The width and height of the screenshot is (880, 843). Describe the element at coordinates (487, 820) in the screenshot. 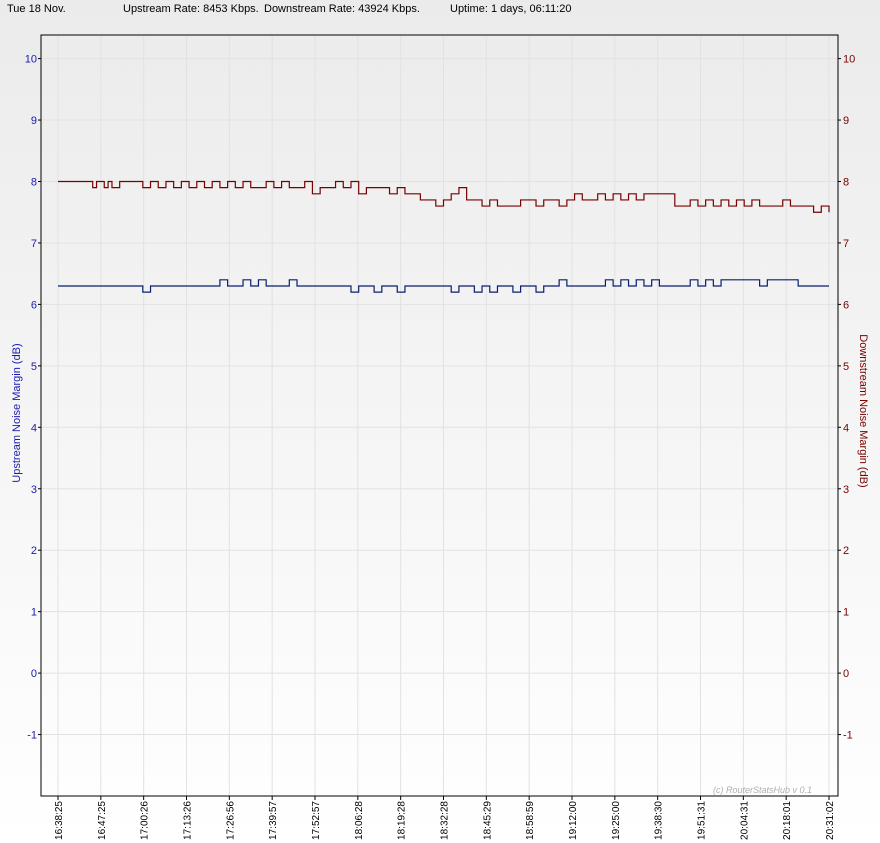

I see `x-tick-label: 18:45:29` at that location.